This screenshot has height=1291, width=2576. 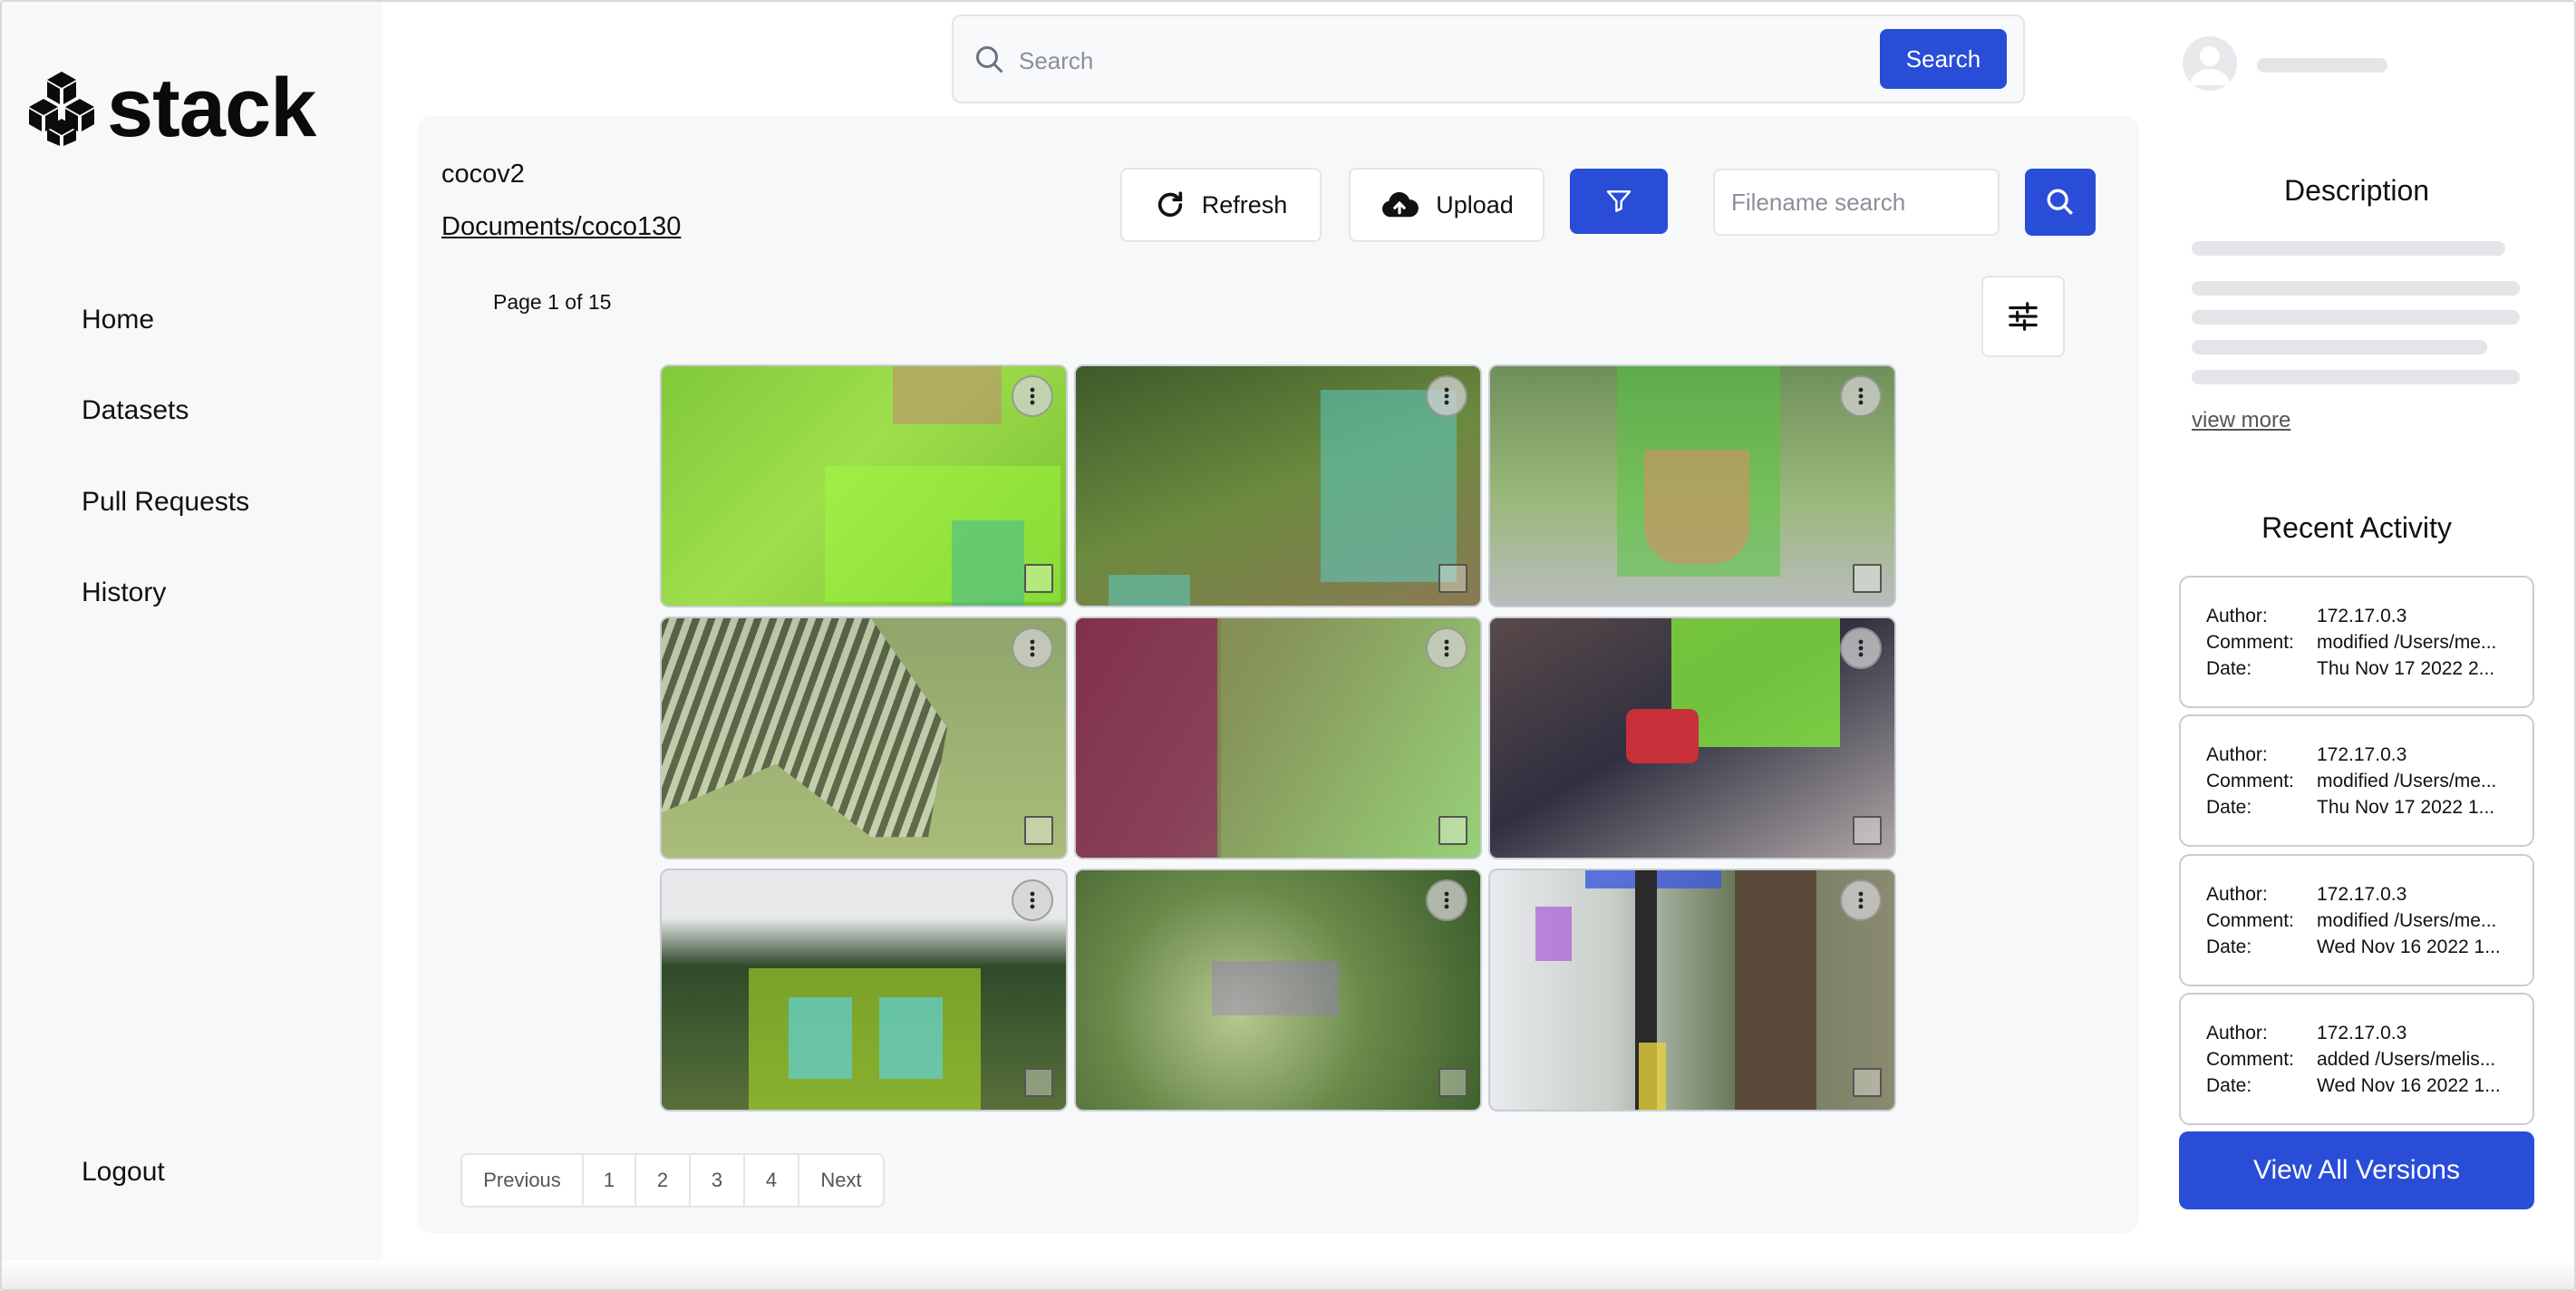 What do you see at coordinates (1454, 60) in the screenshot?
I see `global-search-input` at bounding box center [1454, 60].